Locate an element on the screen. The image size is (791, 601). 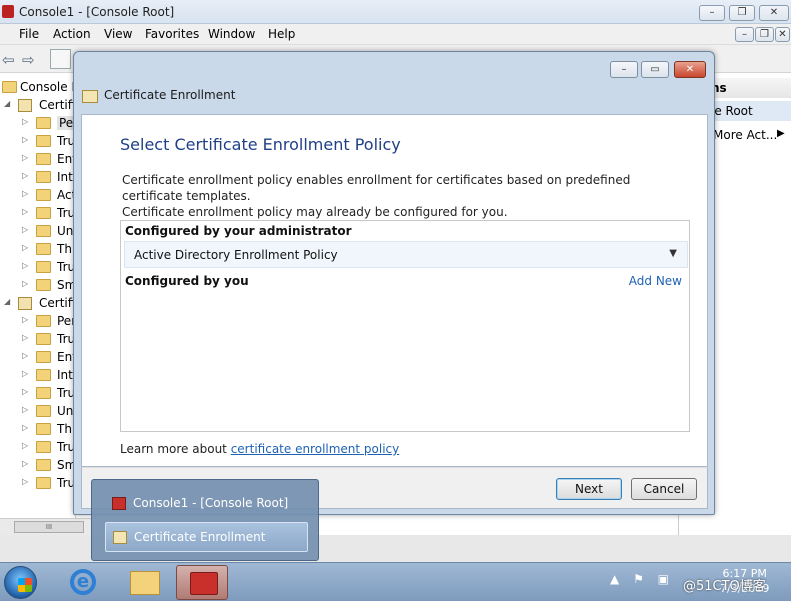
scrollbar-thumb: III is located at coordinates (49, 527).